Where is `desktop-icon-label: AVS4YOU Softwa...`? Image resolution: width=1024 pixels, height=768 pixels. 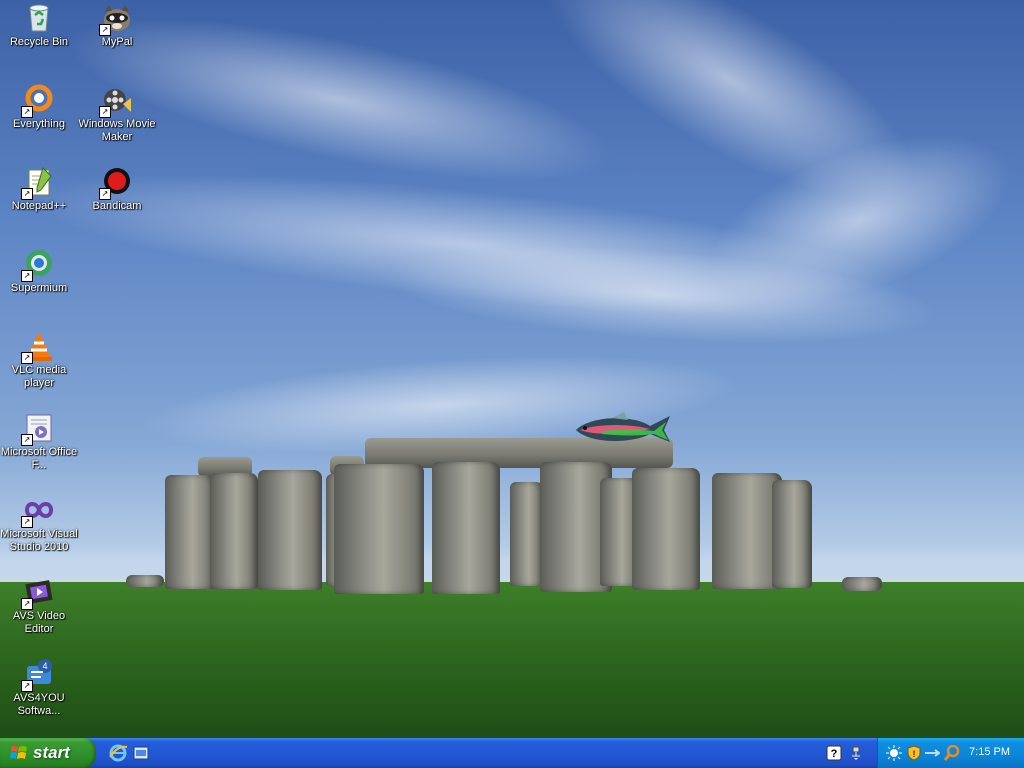 desktop-icon-label: AVS4YOU Softwa... is located at coordinates (39, 704).